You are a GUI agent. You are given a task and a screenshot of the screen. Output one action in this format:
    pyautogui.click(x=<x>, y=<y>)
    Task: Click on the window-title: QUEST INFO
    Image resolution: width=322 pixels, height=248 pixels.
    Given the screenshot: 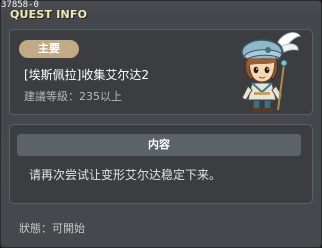 What is the action you would take?
    pyautogui.click(x=49, y=14)
    